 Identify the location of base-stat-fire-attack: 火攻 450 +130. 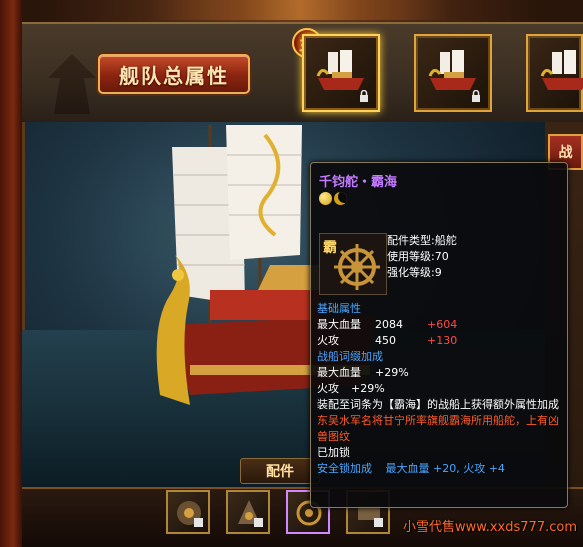
(440, 341).